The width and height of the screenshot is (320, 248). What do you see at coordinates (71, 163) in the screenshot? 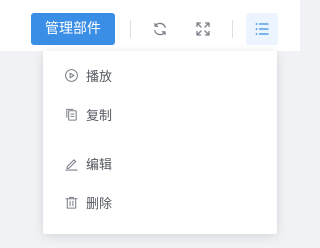
I see `edit-icon` at bounding box center [71, 163].